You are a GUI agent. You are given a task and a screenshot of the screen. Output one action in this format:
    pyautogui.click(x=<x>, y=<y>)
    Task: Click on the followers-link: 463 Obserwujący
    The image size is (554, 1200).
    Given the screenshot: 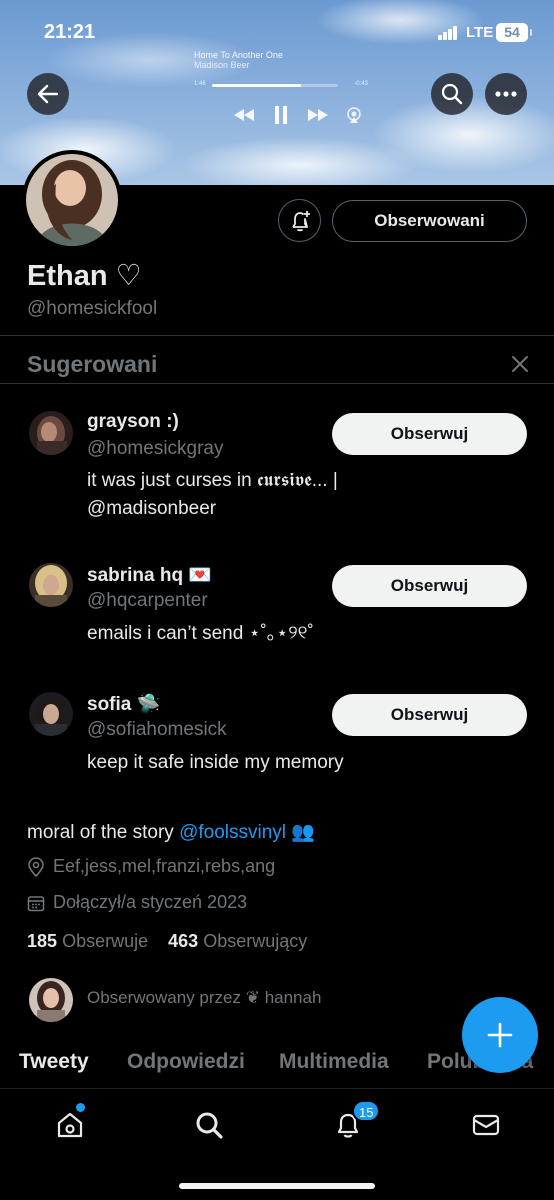 What is the action you would take?
    pyautogui.click(x=237, y=941)
    